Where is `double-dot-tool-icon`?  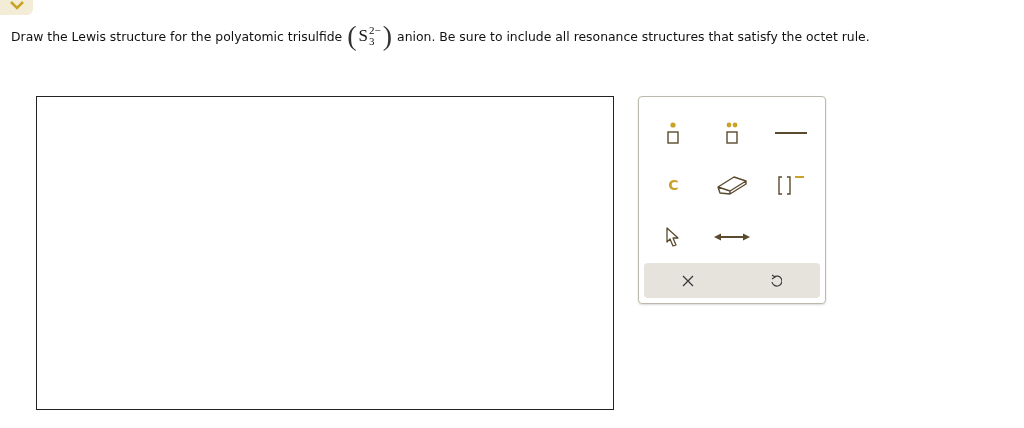 double-dot-tool-icon is located at coordinates (732, 133).